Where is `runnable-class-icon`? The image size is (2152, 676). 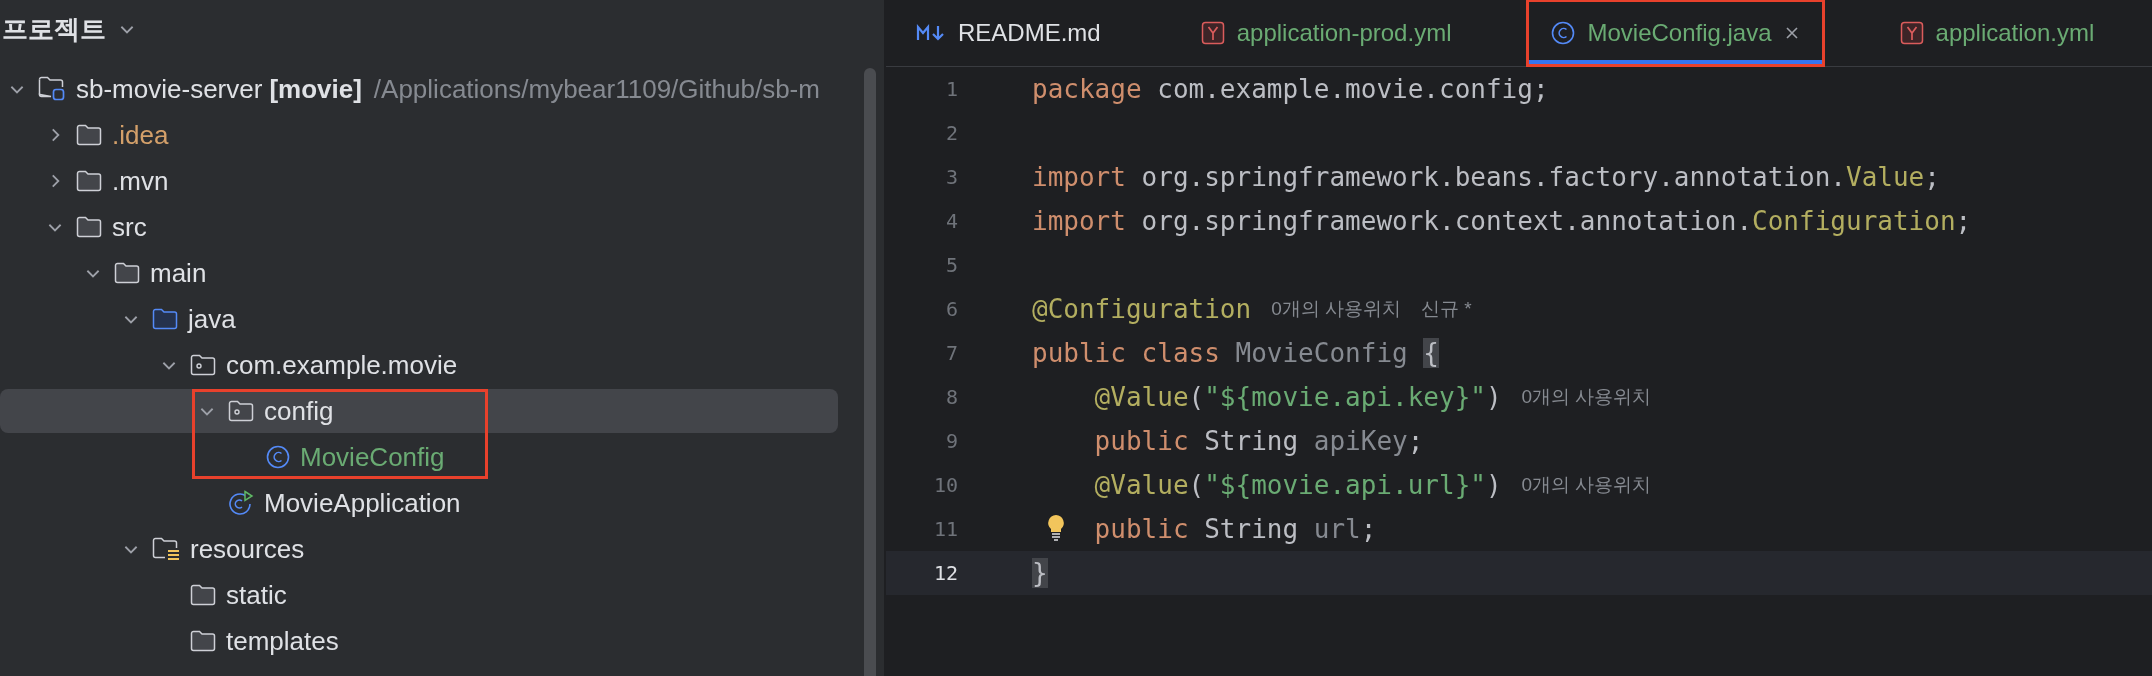
runnable-class-icon is located at coordinates (241, 503).